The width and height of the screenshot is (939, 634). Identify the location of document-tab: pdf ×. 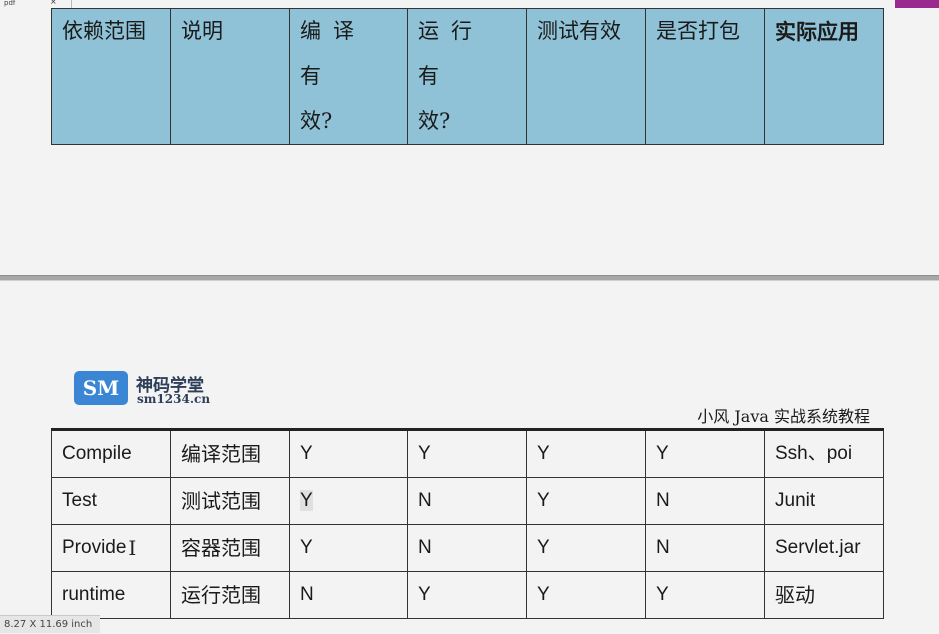
(36, 4).